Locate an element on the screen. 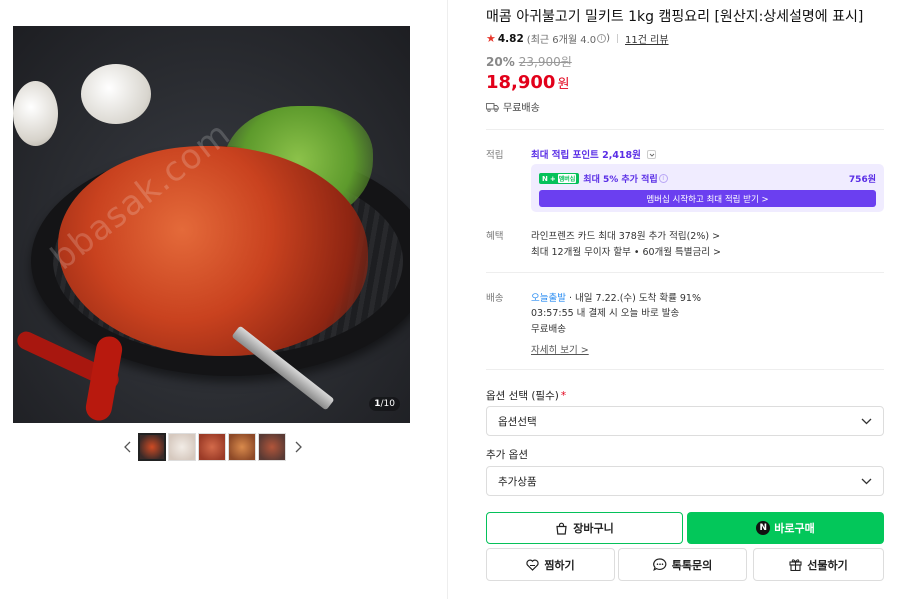 The image size is (900, 599). thumbnail-strip is located at coordinates (213, 447).